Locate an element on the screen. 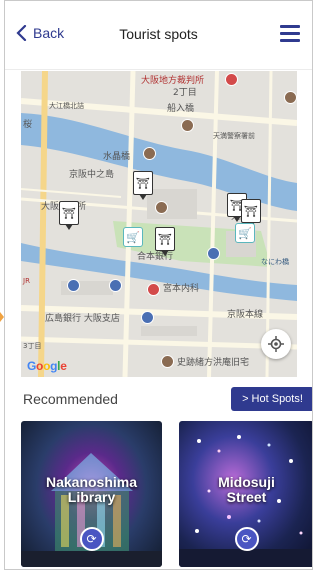  map-label: 京阪中之島 is located at coordinates (92, 175).